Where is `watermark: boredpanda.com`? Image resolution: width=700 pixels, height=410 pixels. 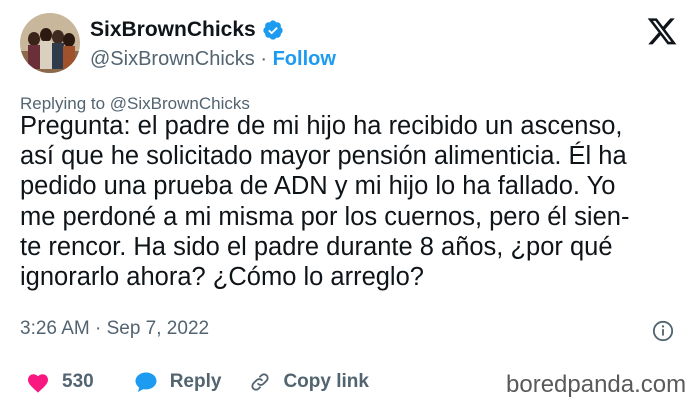
watermark: boredpanda.com is located at coordinates (596, 384).